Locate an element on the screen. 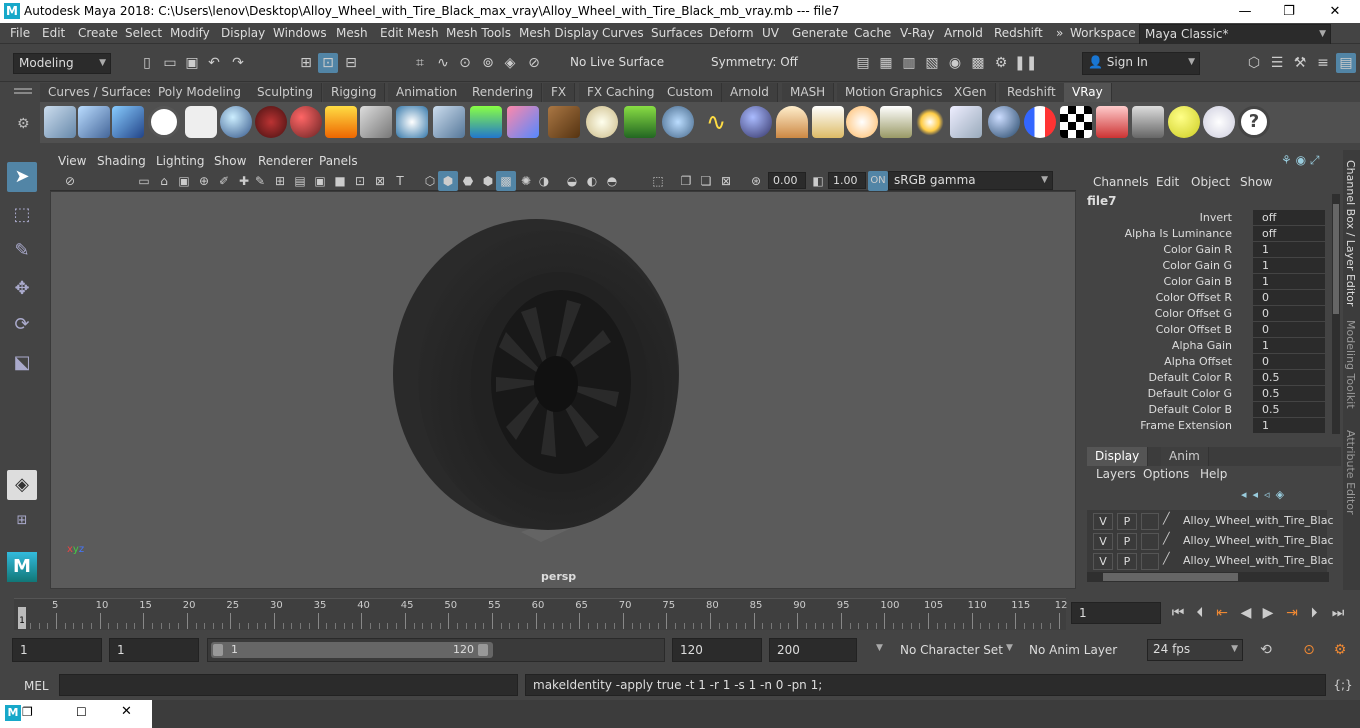 This screenshot has height=728, width=1360. tab-xgen: XGen is located at coordinates (971, 92).